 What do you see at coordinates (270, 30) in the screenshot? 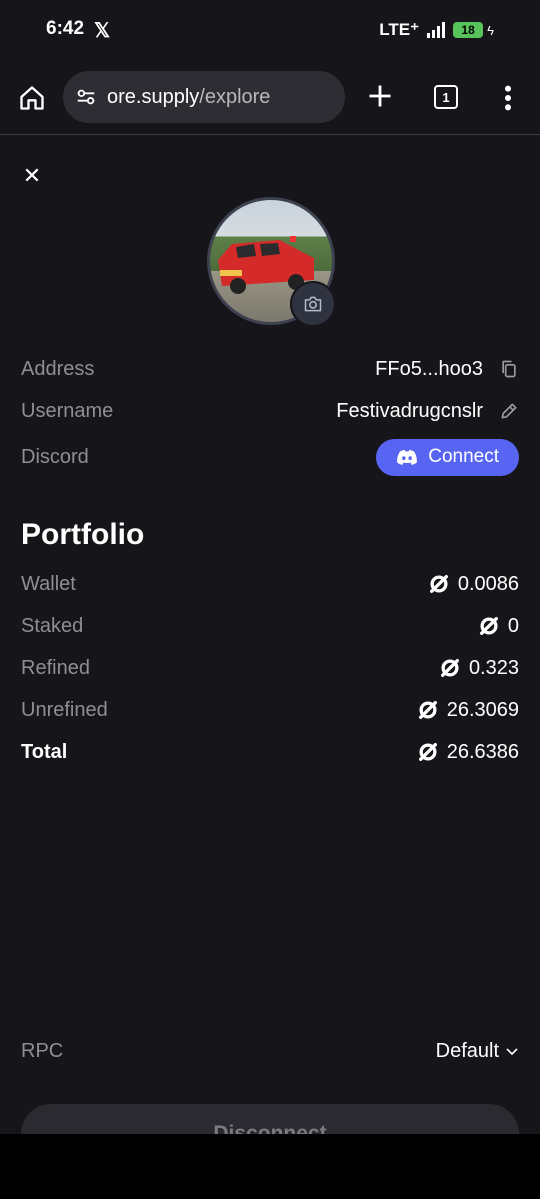
I see `status-bar: 6:42 𝕏 LTE⁺ 18 ϟ` at bounding box center [270, 30].